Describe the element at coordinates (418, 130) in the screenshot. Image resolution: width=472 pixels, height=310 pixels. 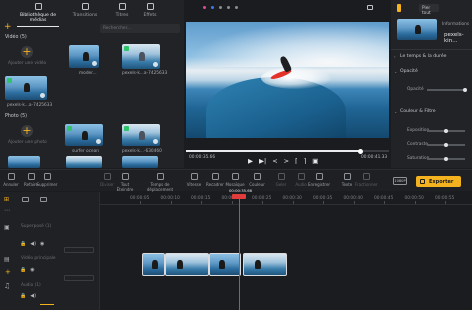
I see `exposure-label: Exposition` at that location.